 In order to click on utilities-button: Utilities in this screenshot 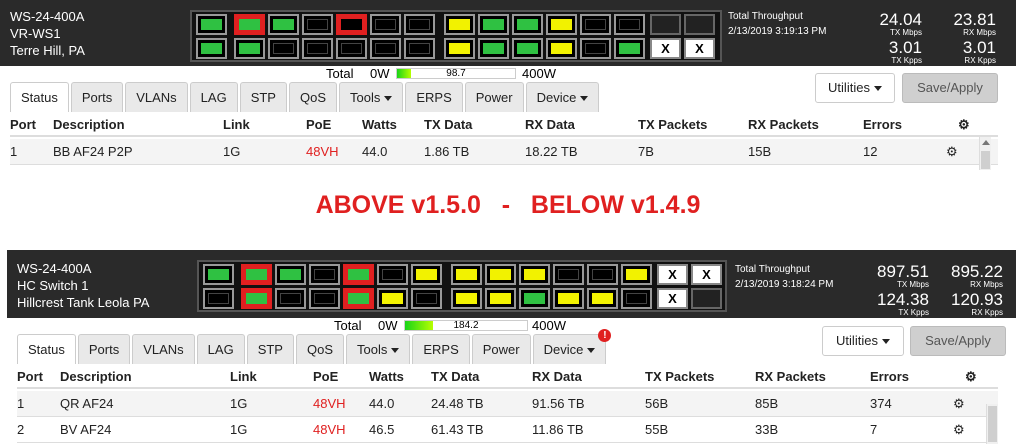, I will do `click(855, 88)`.